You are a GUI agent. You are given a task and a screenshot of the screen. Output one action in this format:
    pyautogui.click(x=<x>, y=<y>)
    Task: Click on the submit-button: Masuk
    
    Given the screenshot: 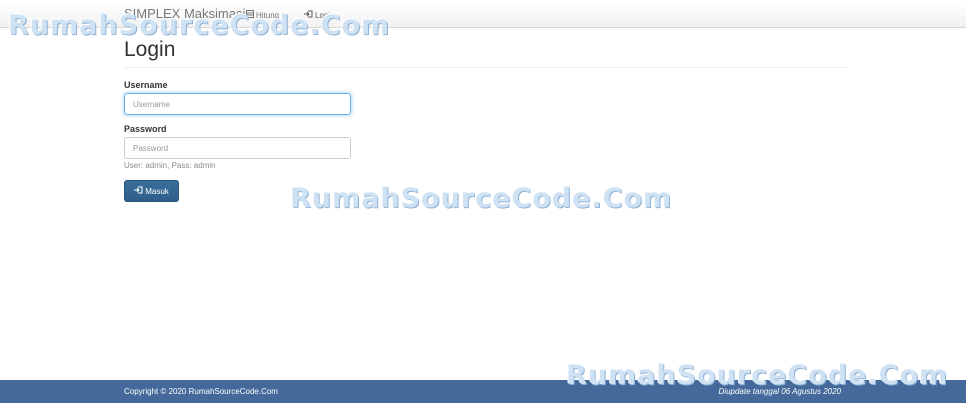 What is the action you would take?
    pyautogui.click(x=151, y=191)
    